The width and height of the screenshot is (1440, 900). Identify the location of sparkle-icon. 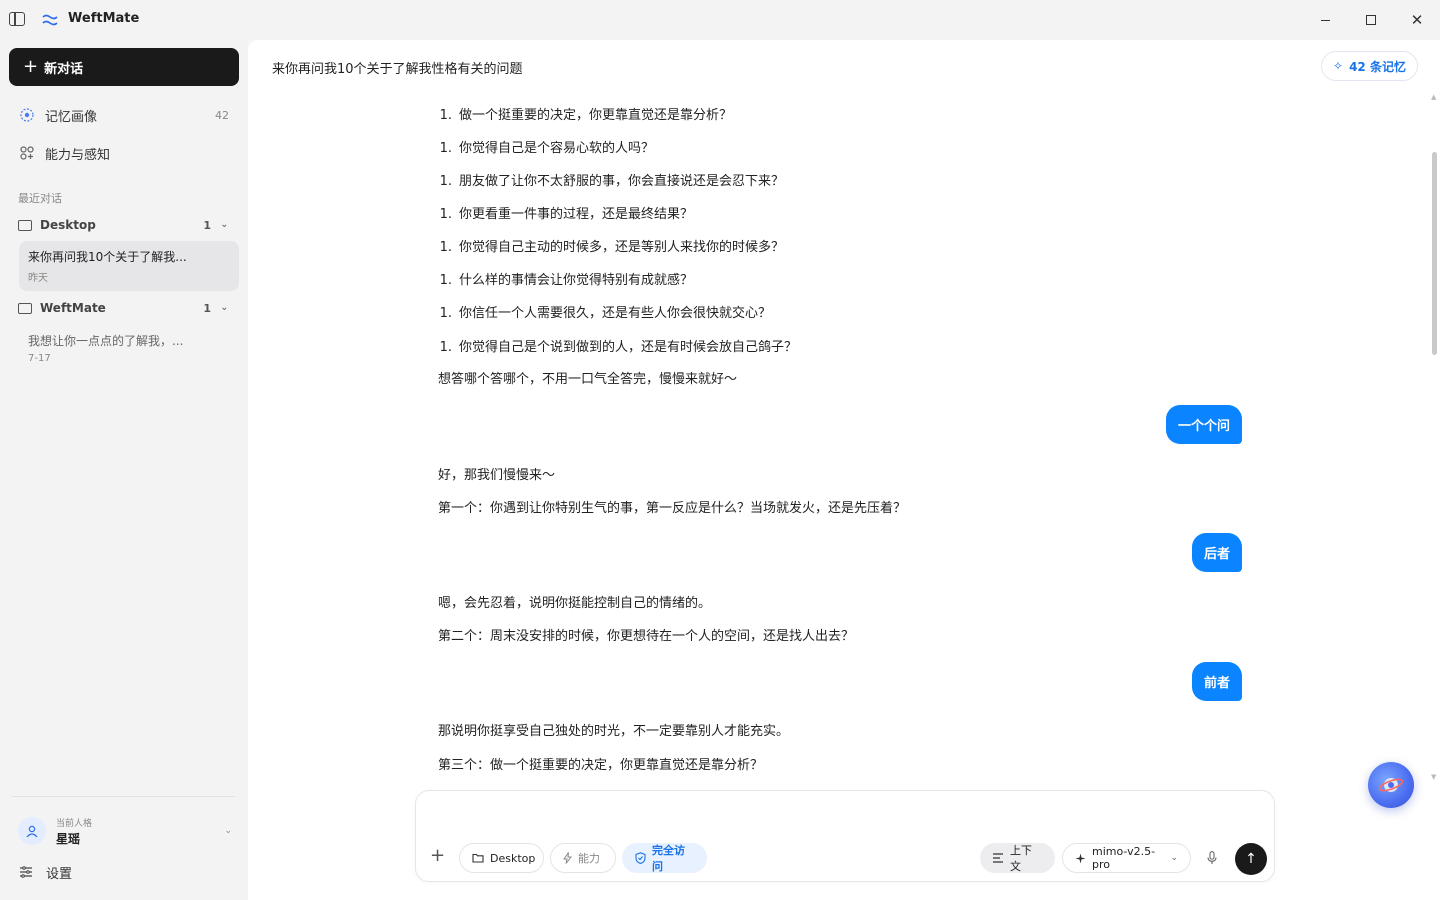
(1080, 858).